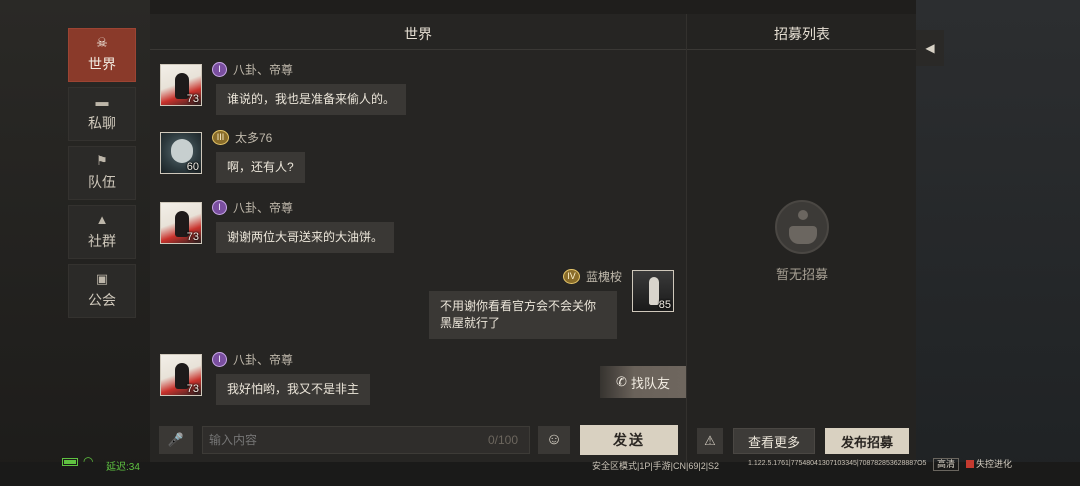  What do you see at coordinates (604, 276) in the screenshot?
I see `sender-name: 蓝槐桉` at bounding box center [604, 276].